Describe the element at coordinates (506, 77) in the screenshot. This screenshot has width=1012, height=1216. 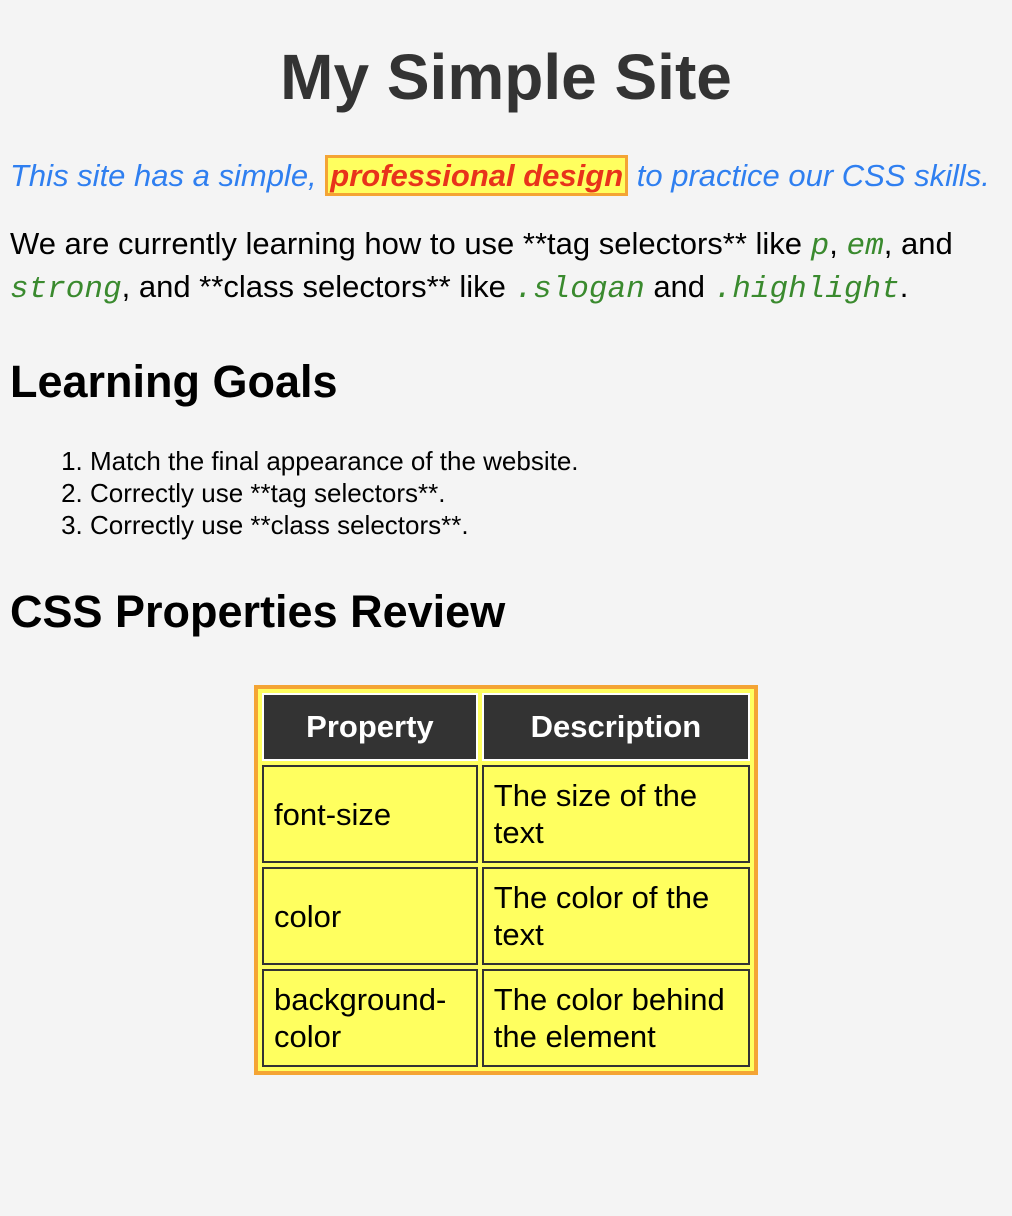
I see `site-title: My Simple Site` at that location.